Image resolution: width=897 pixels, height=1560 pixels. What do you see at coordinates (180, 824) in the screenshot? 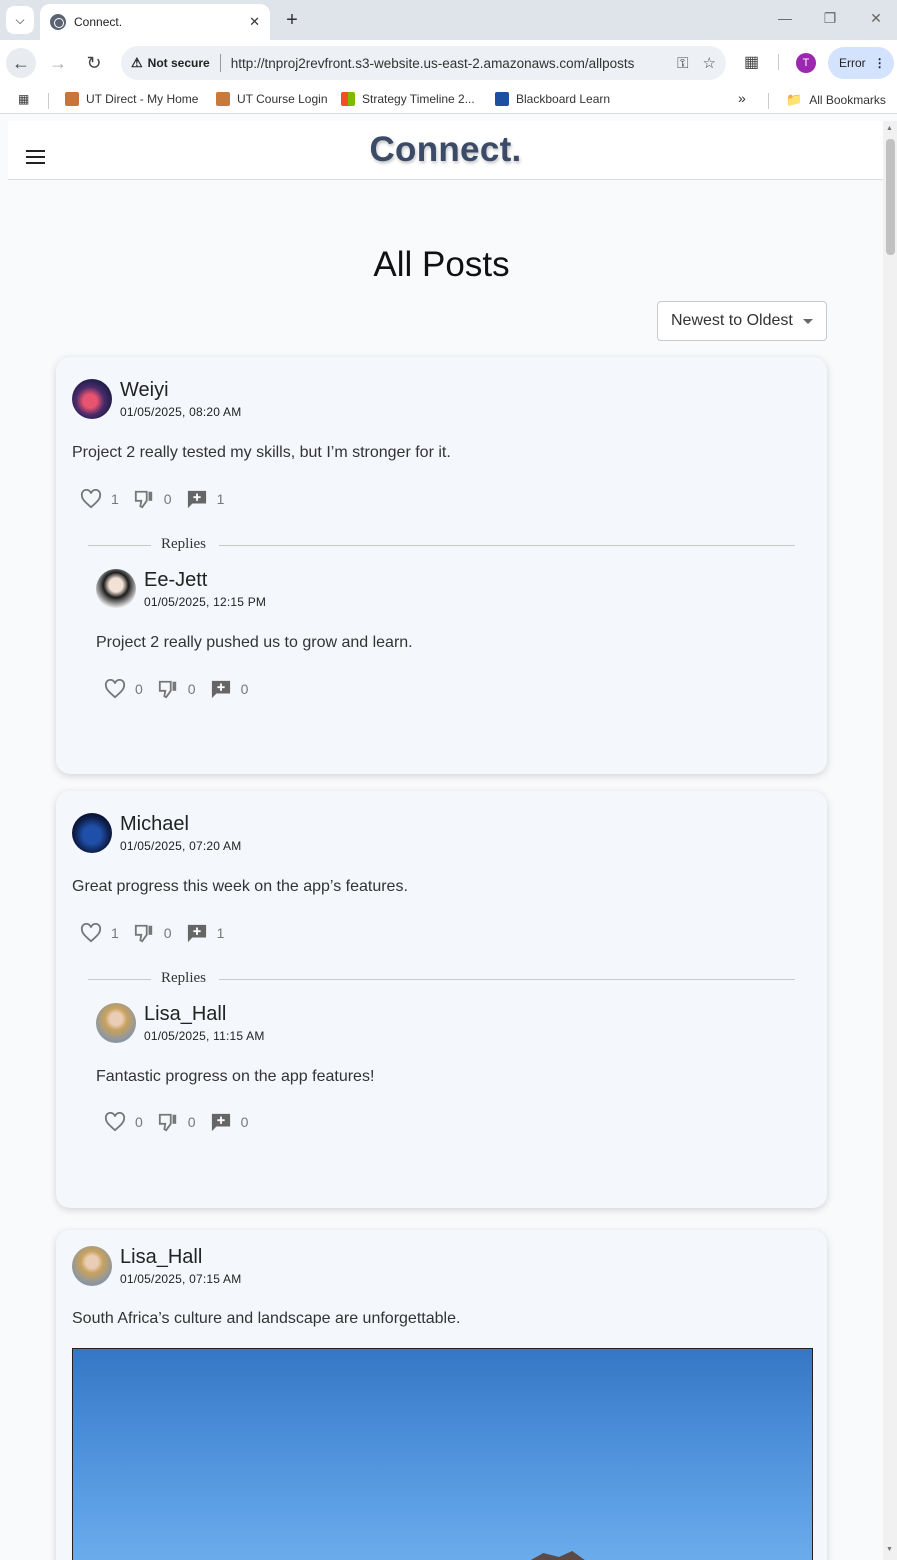
I see `author-name: Michael` at bounding box center [180, 824].